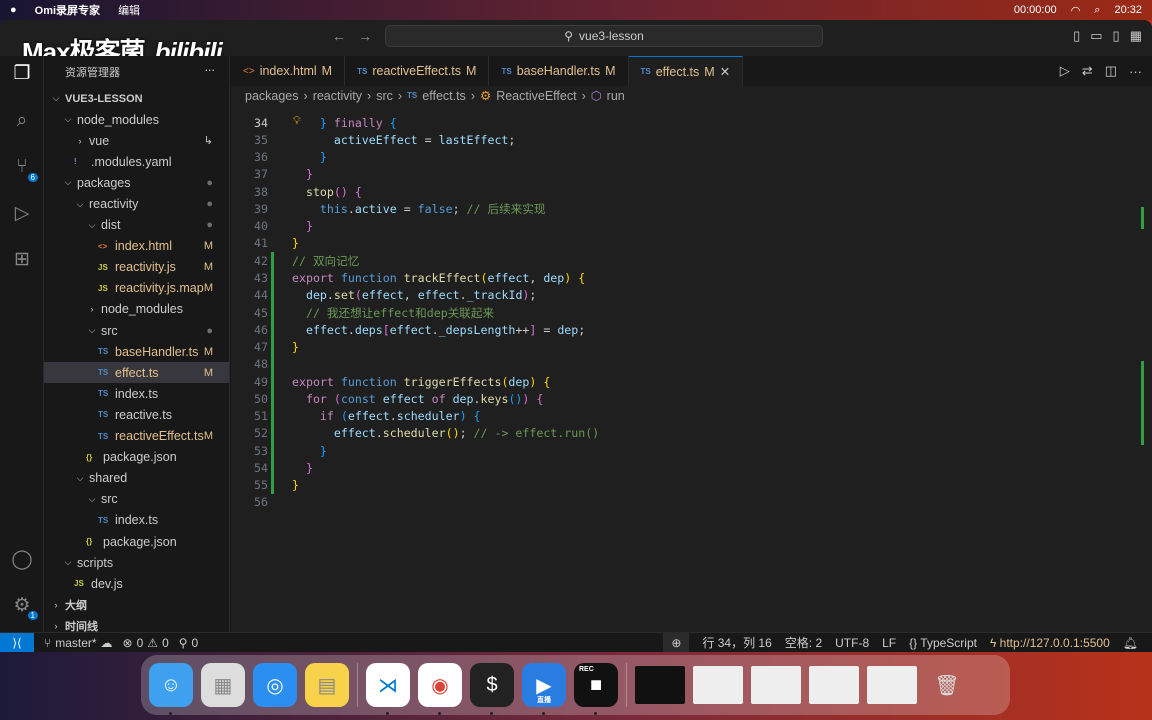 The image size is (1152, 720). What do you see at coordinates (136, 246) in the screenshot?
I see `tree-item: <> index.html M` at bounding box center [136, 246].